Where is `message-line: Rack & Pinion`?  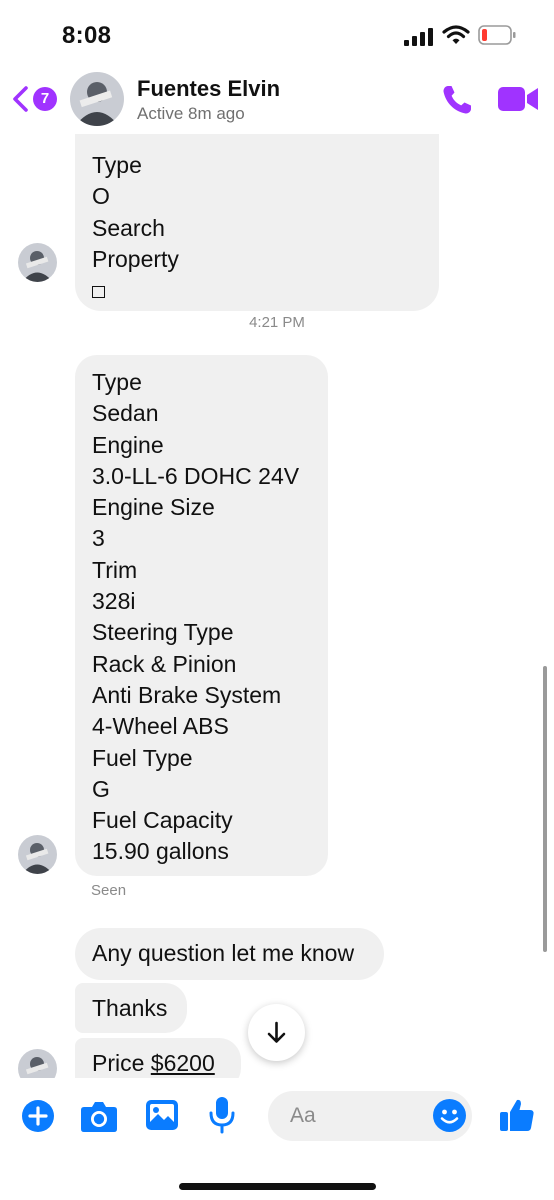 message-line: Rack & Pinion is located at coordinates (164, 663).